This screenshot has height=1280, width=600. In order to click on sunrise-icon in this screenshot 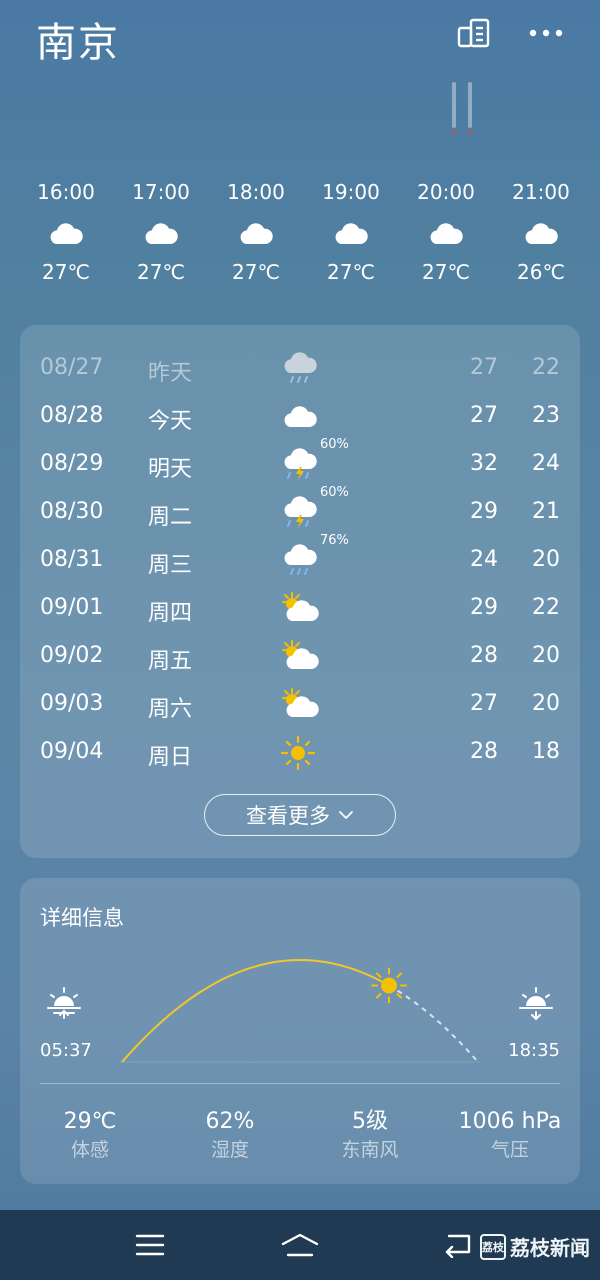, I will do `click(64, 1003)`.